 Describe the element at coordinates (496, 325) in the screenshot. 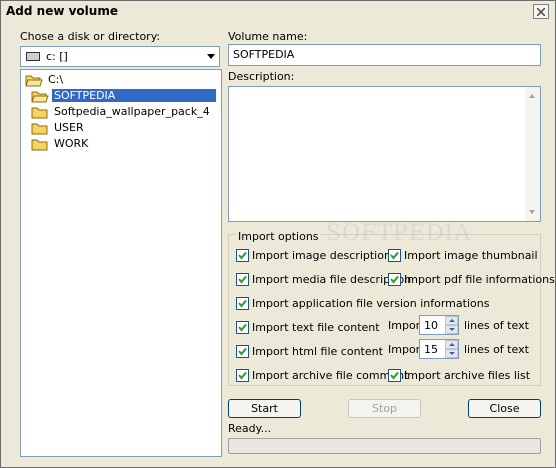

I see `text-lines-suffix: lines of text` at that location.